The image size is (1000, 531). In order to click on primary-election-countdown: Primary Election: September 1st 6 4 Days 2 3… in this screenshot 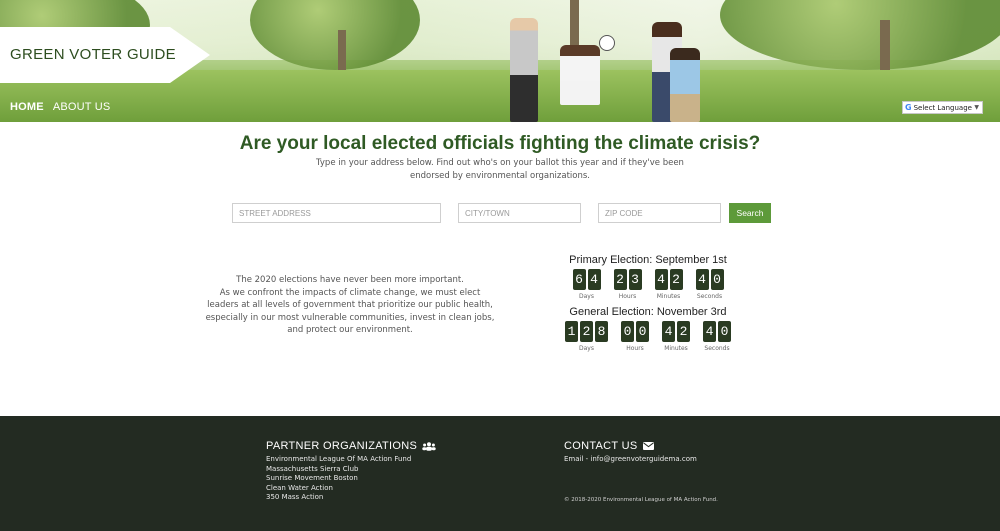, I will do `click(648, 277)`.